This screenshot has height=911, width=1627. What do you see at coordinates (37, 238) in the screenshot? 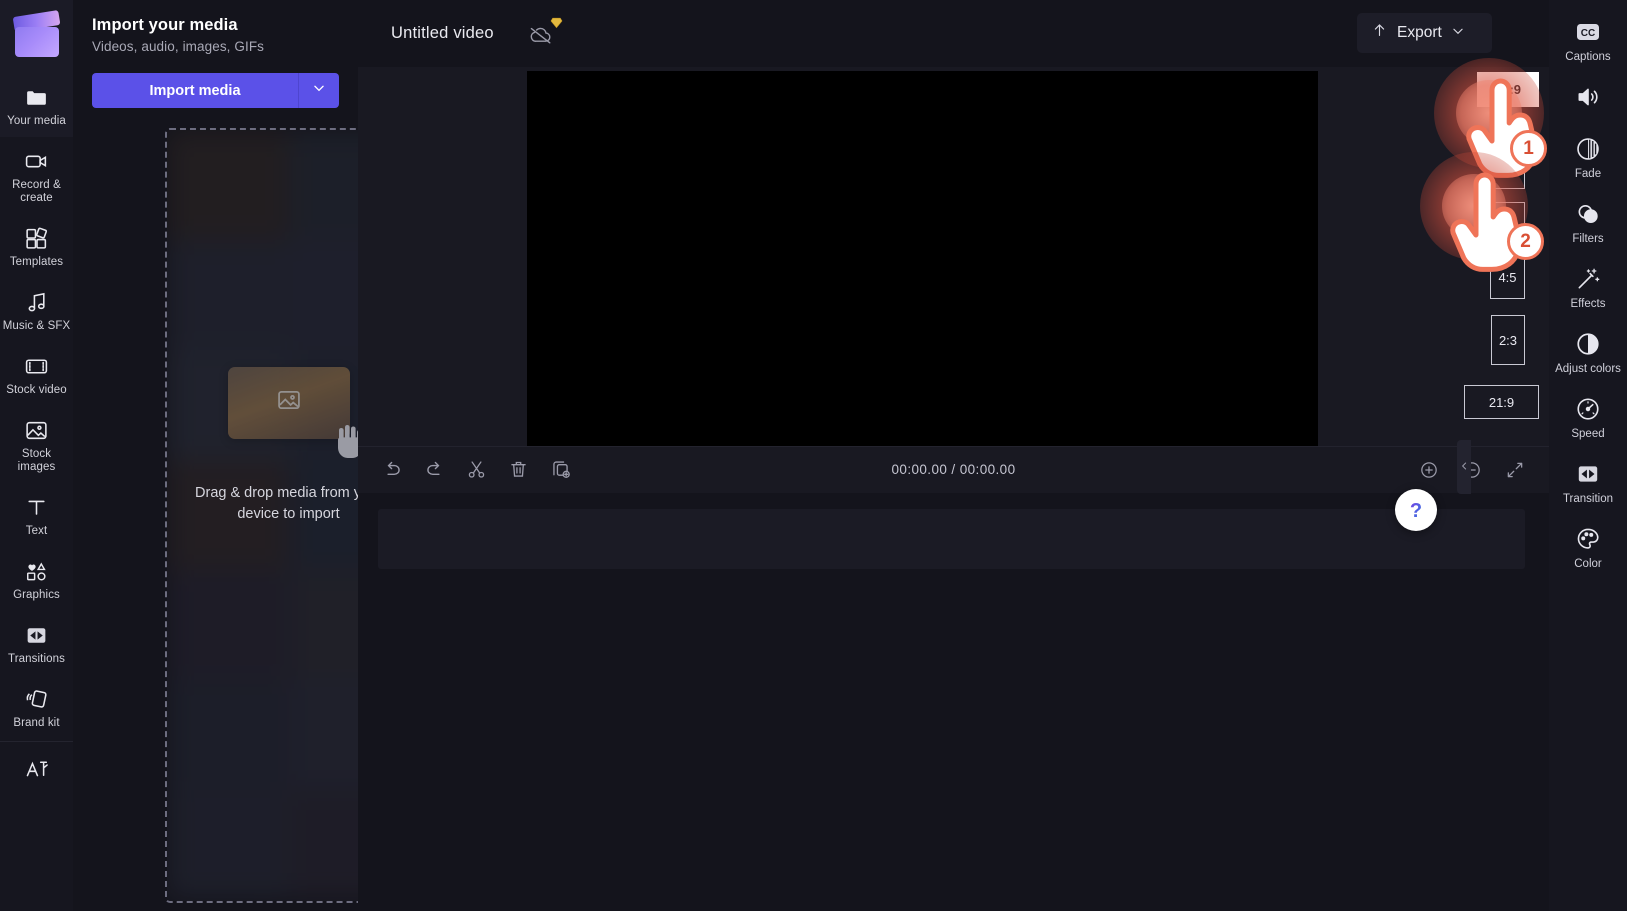
I see `templates-grid-icon` at bounding box center [37, 238].